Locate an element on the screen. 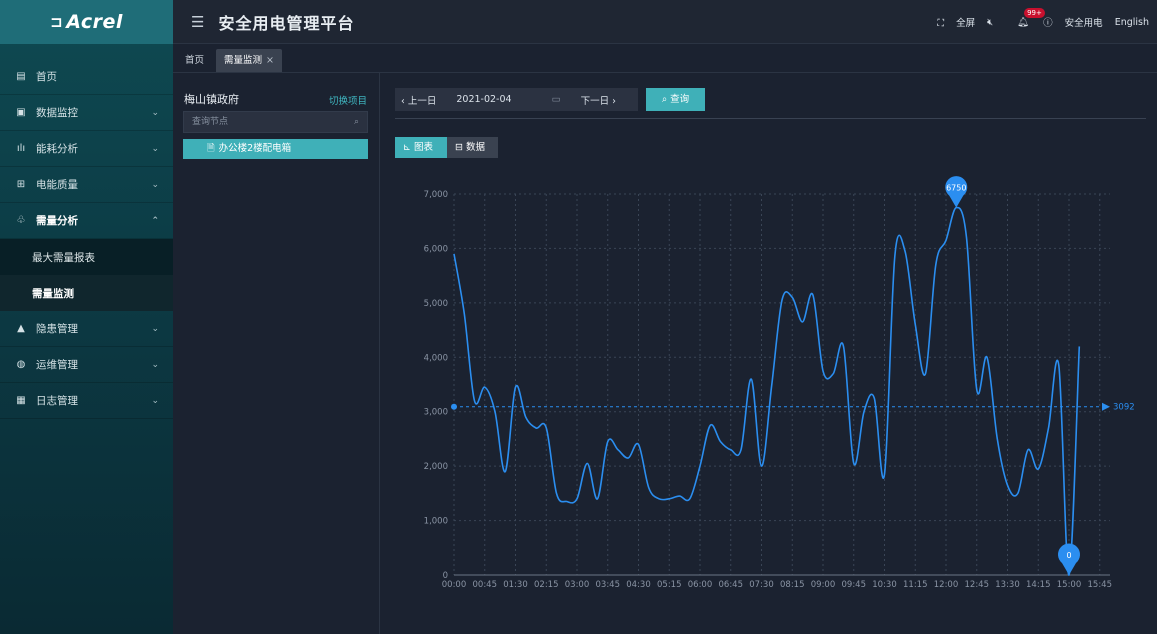 The width and height of the screenshot is (1157, 634). x-tick-label: 15:00 is located at coordinates (1069, 585).